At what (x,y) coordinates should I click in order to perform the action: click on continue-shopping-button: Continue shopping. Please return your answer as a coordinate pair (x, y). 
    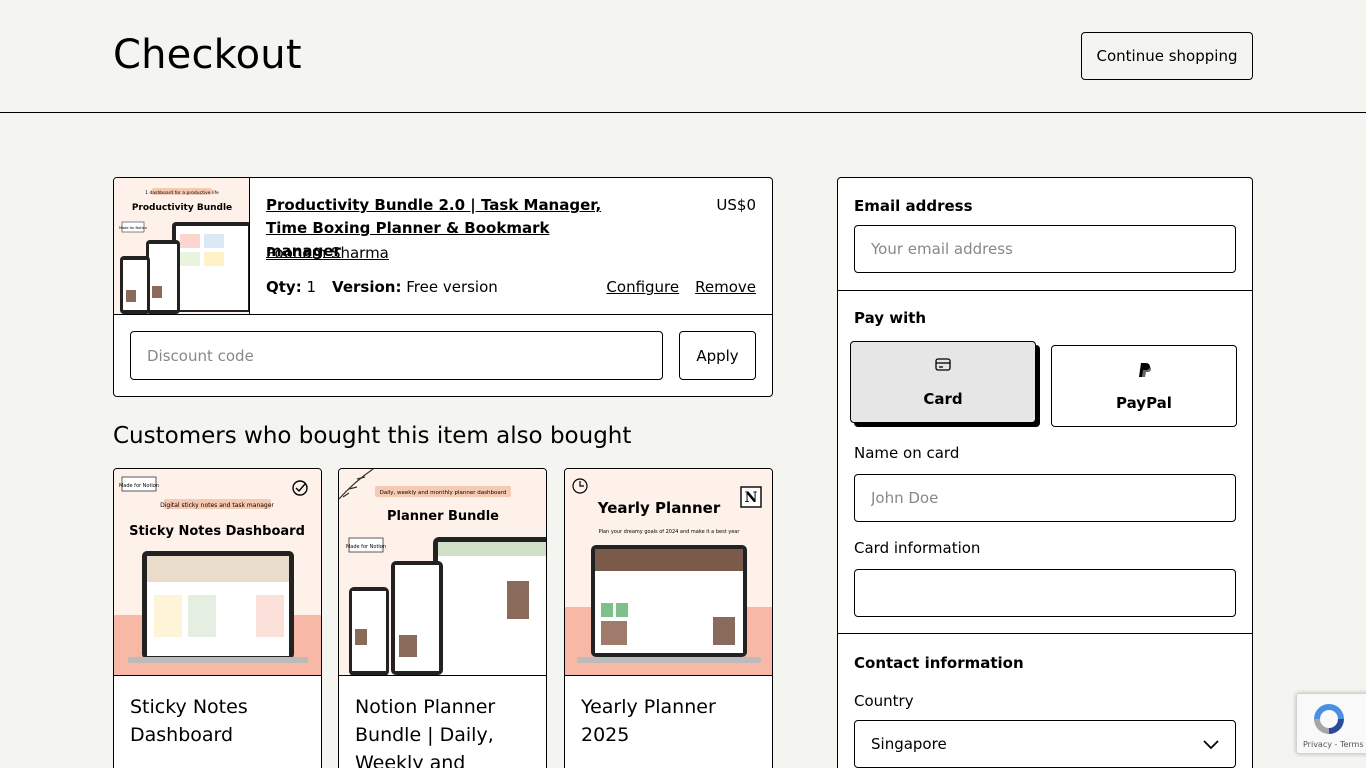
    Looking at the image, I should click on (1167, 56).